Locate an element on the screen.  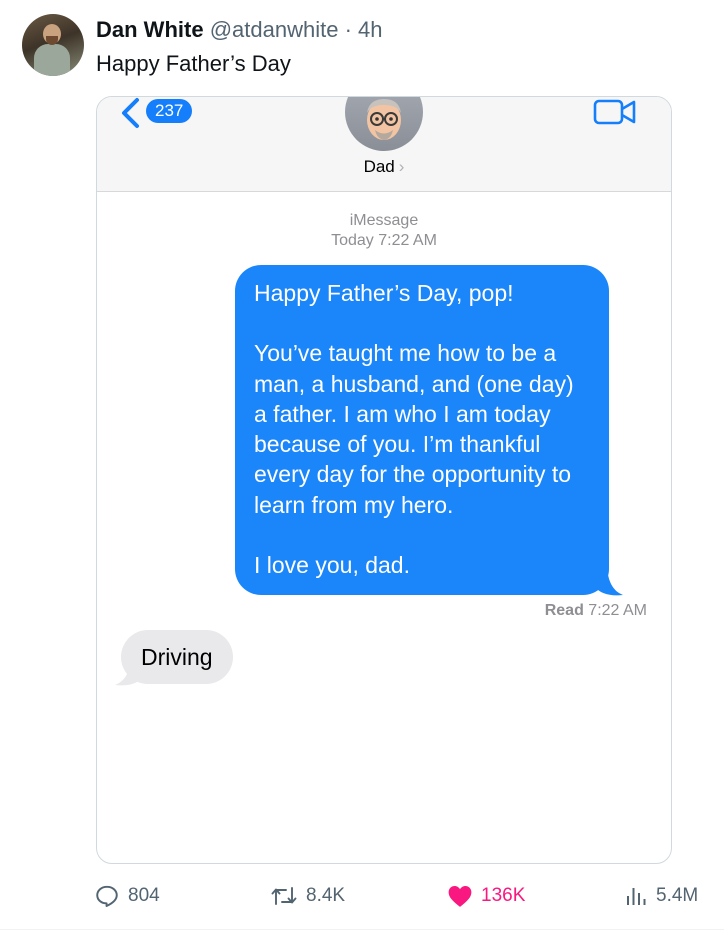
retweet-icon is located at coordinates (284, 896).